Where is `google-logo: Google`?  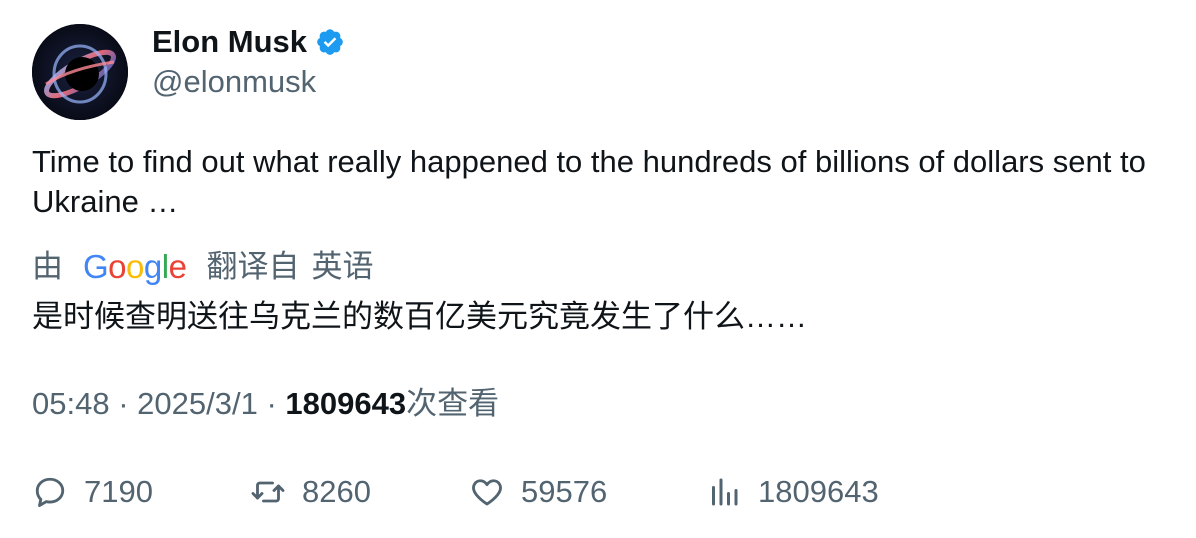 google-logo: Google is located at coordinates (135, 267).